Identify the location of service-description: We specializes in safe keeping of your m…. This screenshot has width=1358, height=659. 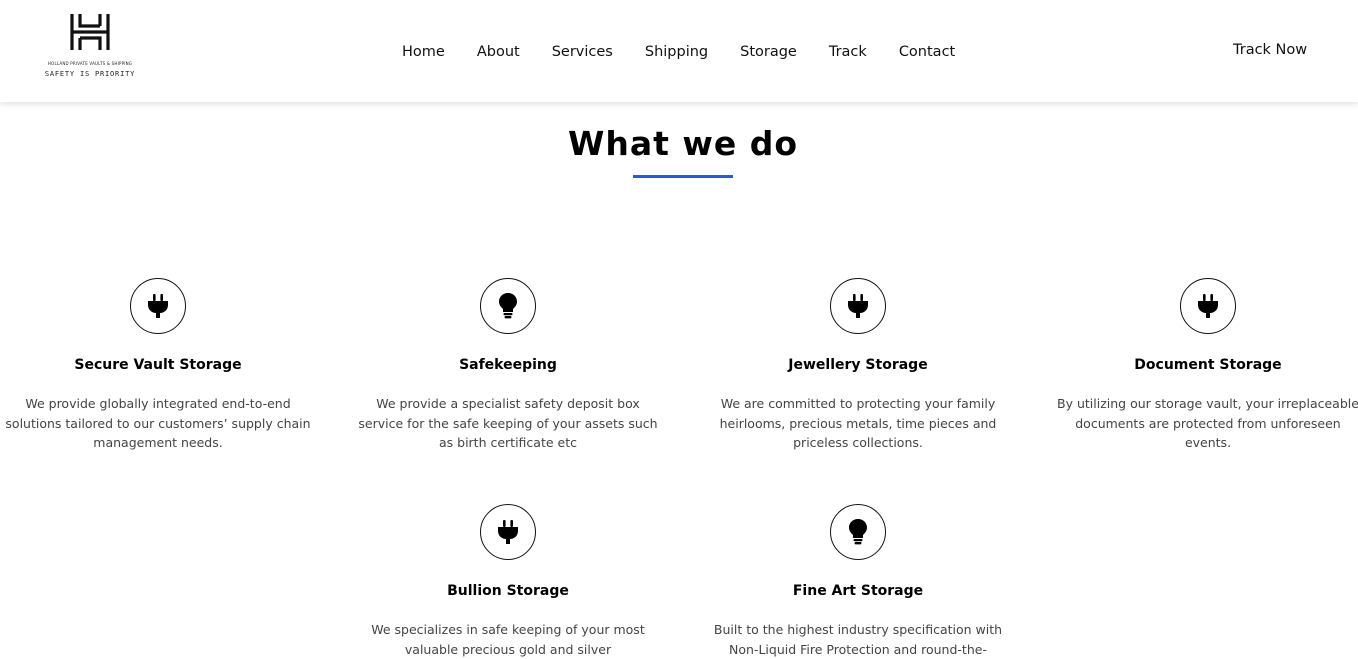
(508, 639).